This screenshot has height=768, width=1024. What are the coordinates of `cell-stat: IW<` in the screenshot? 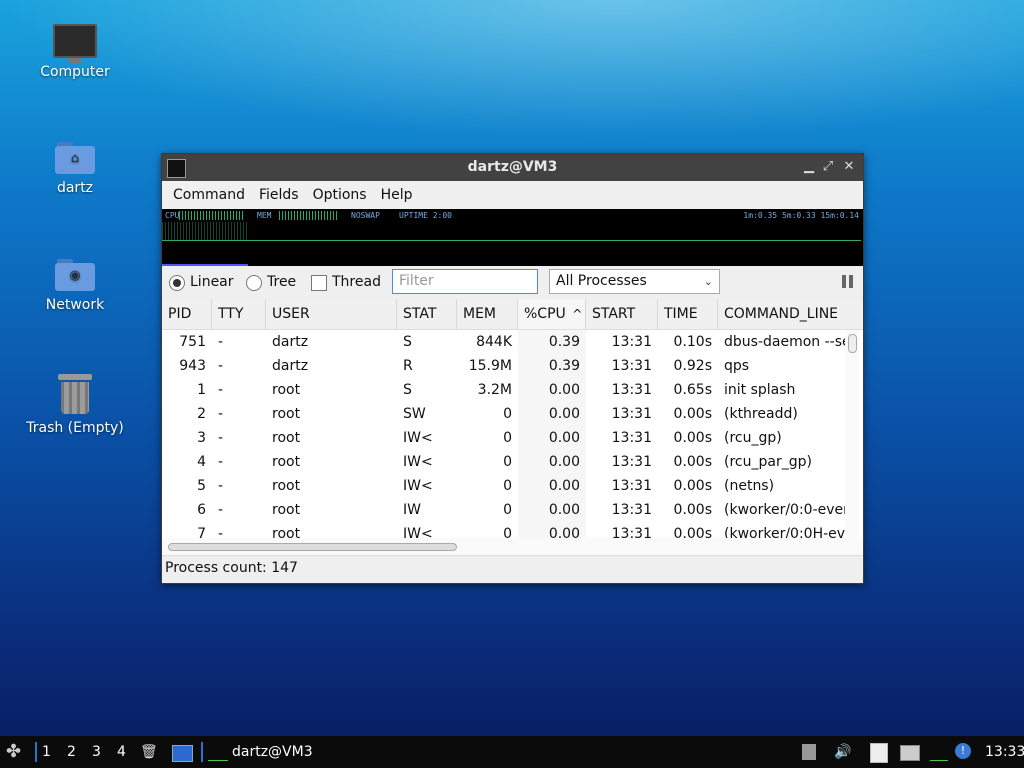 It's located at (418, 532).